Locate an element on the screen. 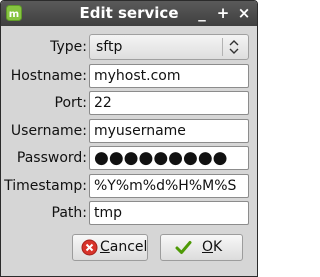  cancel-label-rest: ancel is located at coordinates (128, 247).